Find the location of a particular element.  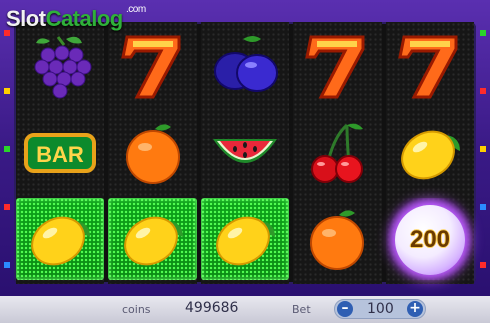

bet-selector: – 100 + is located at coordinates (380, 309).